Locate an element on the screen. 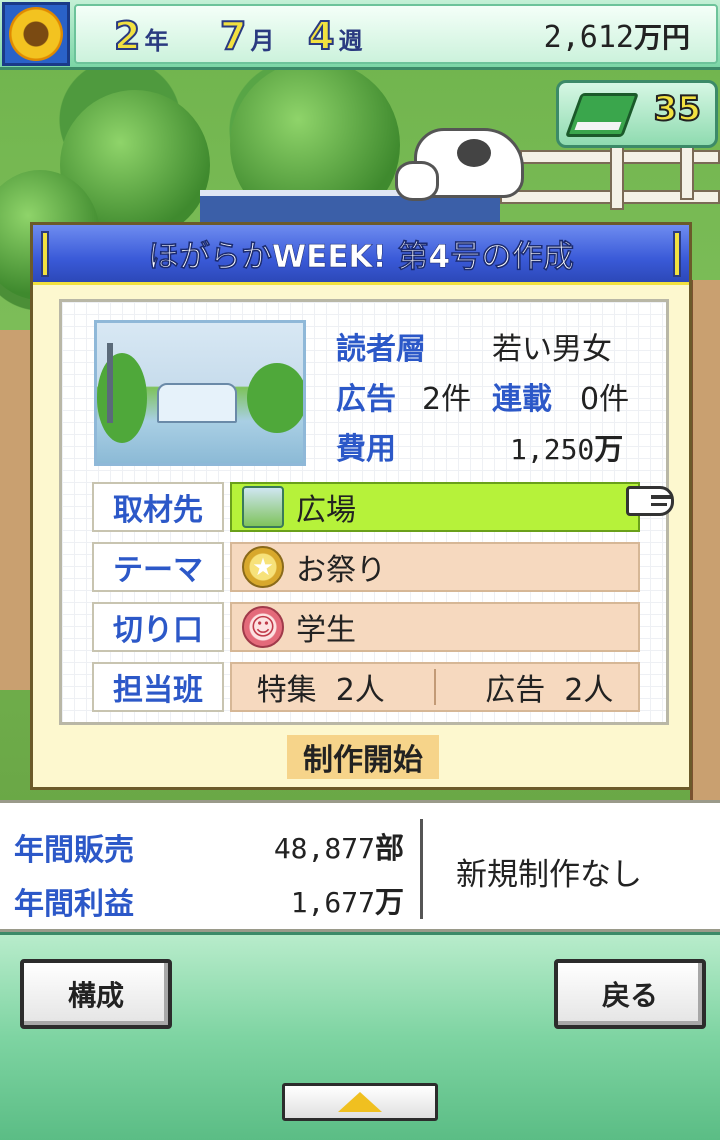  book-counter: 35 is located at coordinates (637, 114).